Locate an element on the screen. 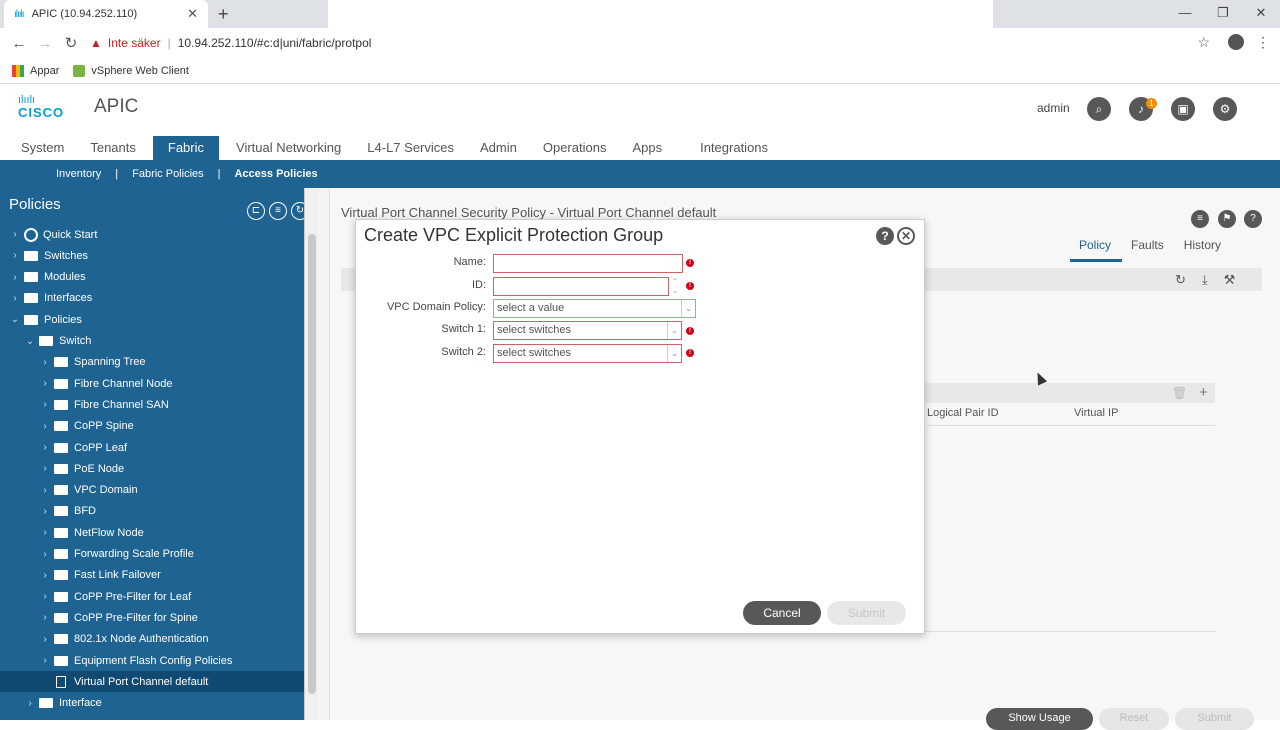  sidebar-item-fast-link-failover: › Fast Link Failover is located at coordinates (152, 575).